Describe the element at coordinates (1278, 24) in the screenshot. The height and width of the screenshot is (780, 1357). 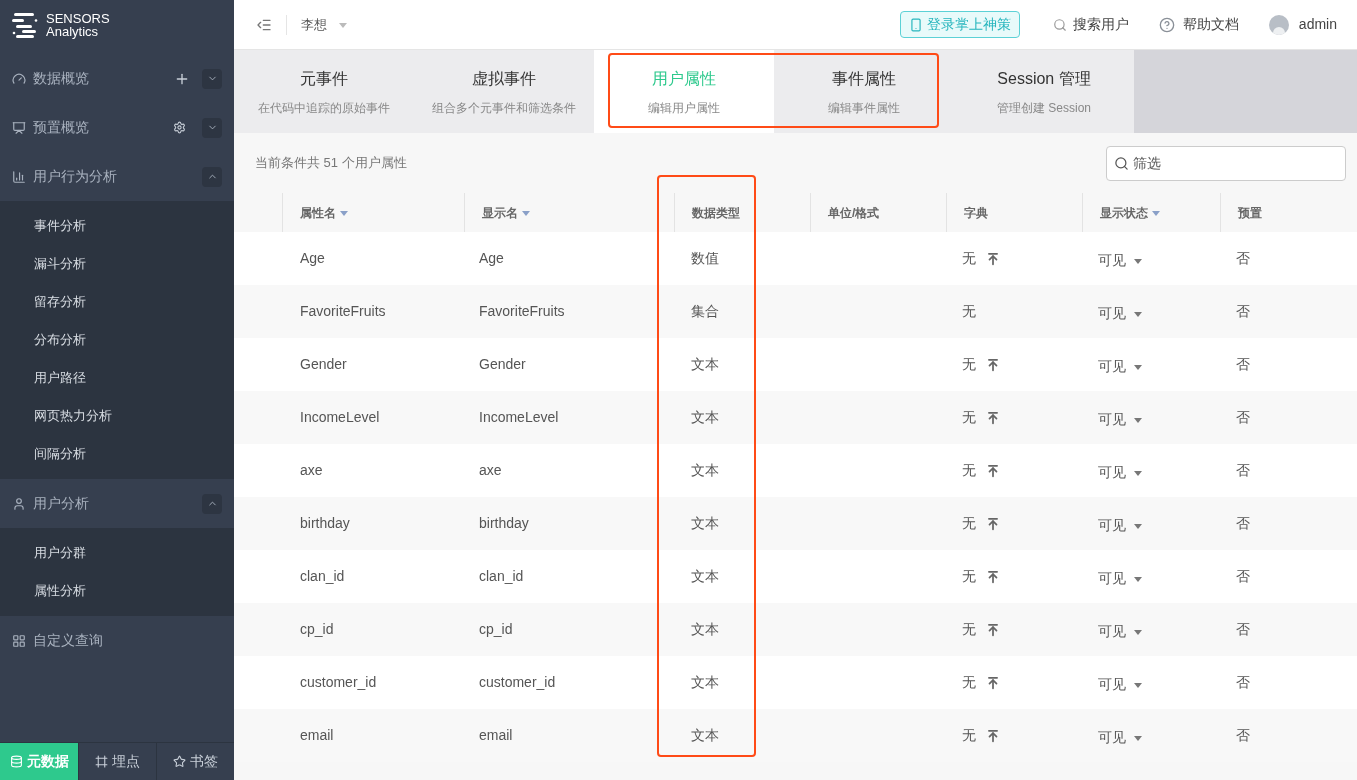
I see `avatar-icon` at that location.